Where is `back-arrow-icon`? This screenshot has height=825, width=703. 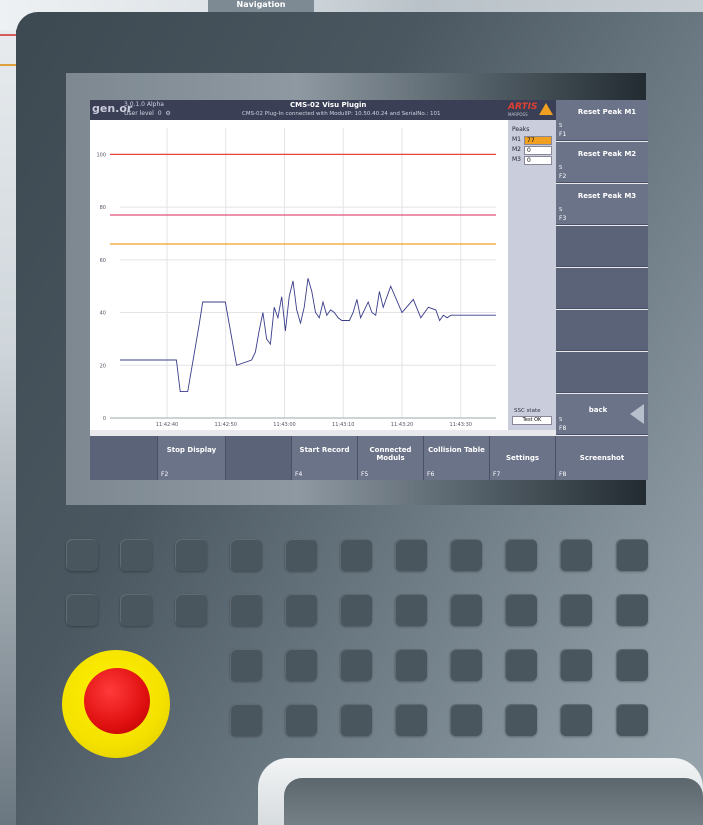 back-arrow-icon is located at coordinates (637, 414).